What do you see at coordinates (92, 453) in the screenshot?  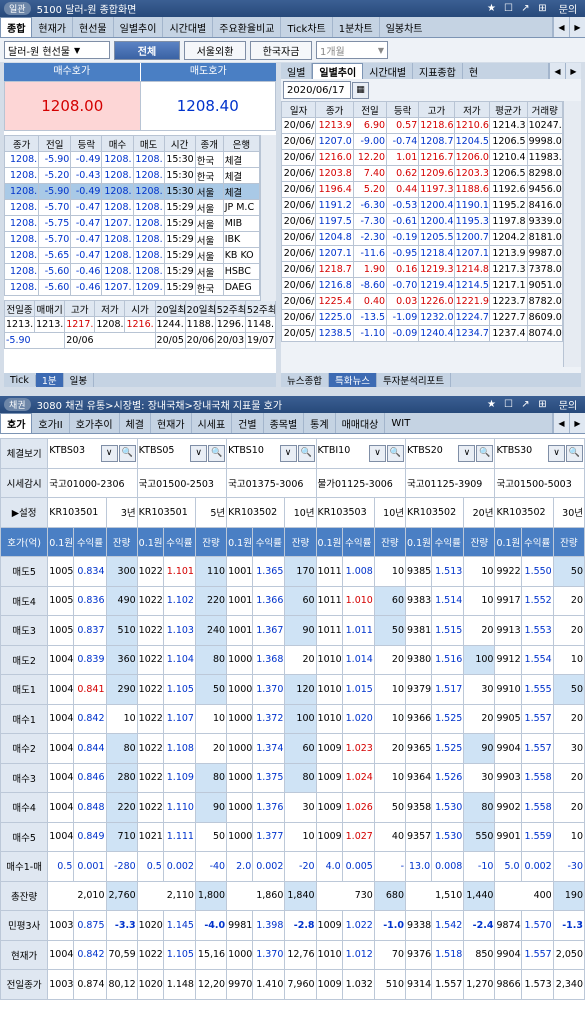 I see `code-cell: KTBS03 🔍 ∨` at bounding box center [92, 453].